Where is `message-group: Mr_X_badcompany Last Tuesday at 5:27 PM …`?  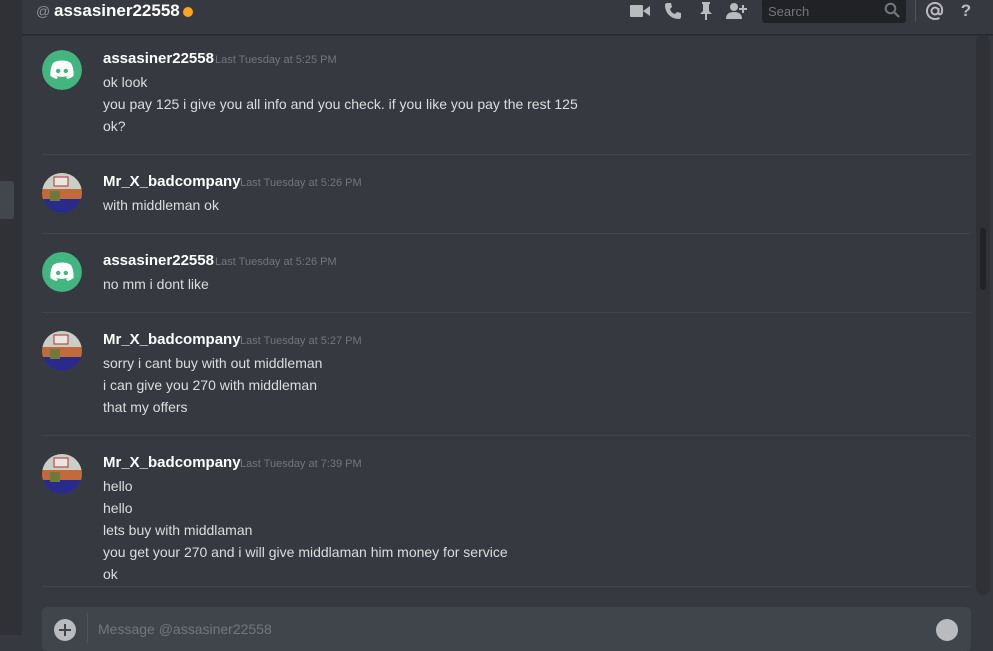 message-group: Mr_X_badcompany Last Tuesday at 5:27 PM … is located at coordinates (506, 376).